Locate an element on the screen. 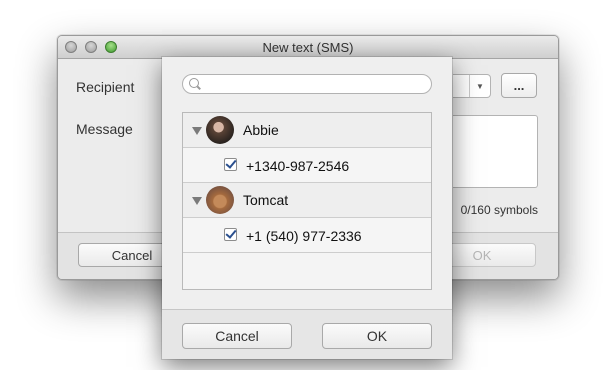 The height and width of the screenshot is (370, 614). contact-name: Abbie is located at coordinates (261, 130).